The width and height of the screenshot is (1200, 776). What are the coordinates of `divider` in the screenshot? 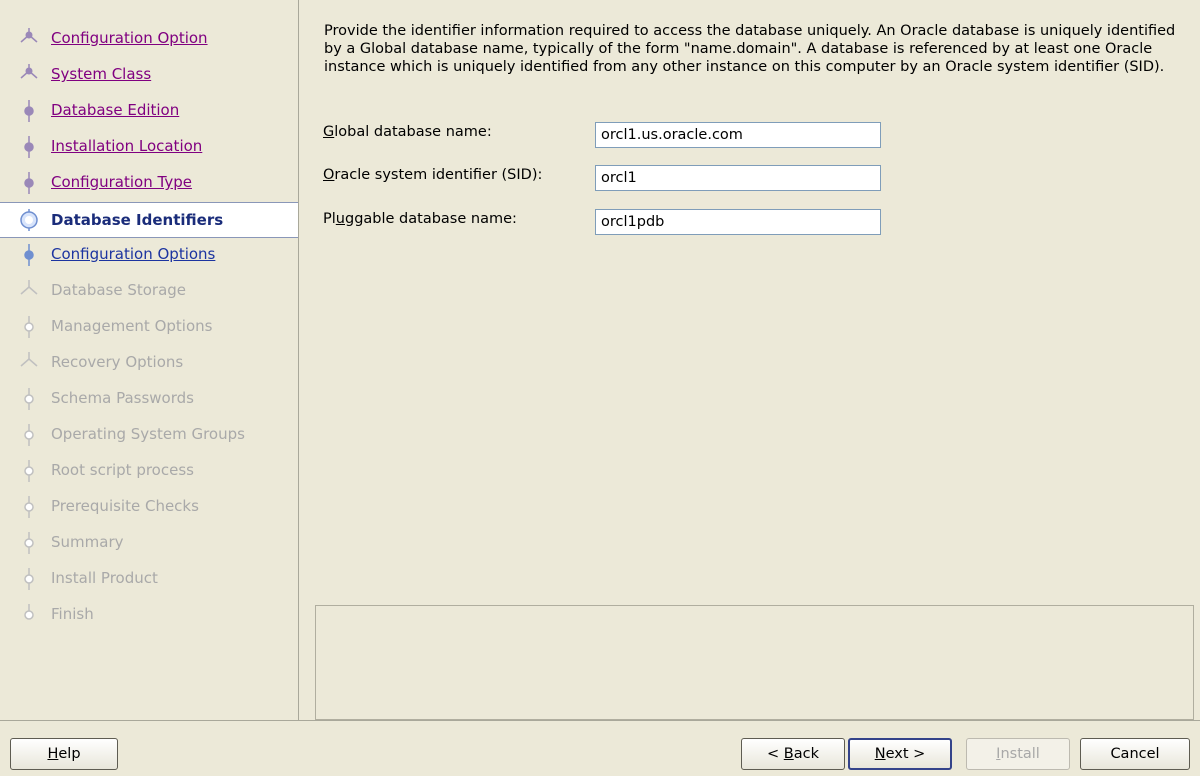 It's located at (600, 720).